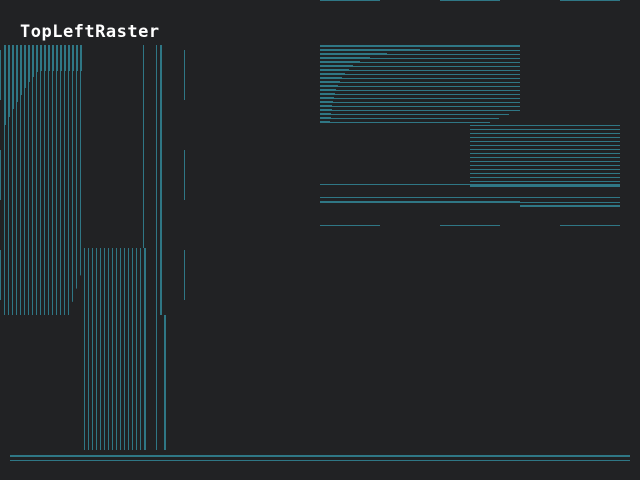 This screenshot has width=640, height=480. Describe the element at coordinates (184, 275) in the screenshot. I see `vertical-segment` at that location.